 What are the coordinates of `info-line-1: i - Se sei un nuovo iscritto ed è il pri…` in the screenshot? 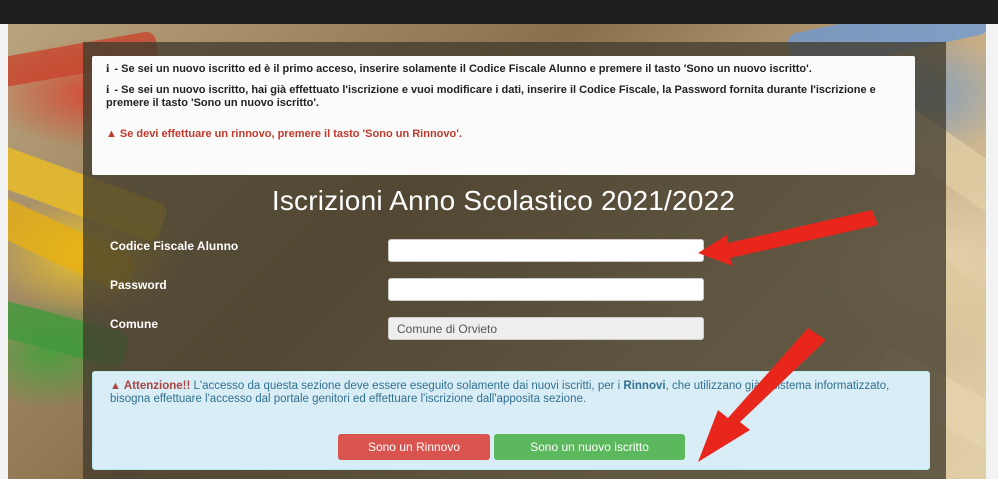 It's located at (459, 68).